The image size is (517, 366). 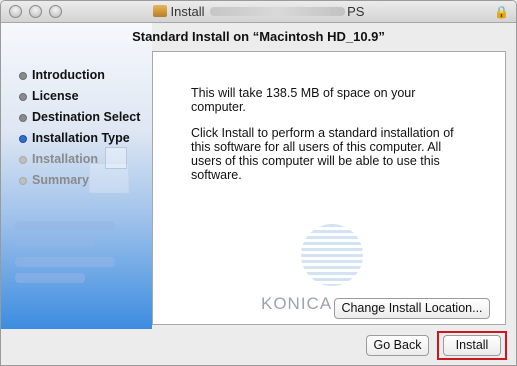 I want to click on page-title: Standard Install on “Macintosh HD_10.9”, so click(x=258, y=36).